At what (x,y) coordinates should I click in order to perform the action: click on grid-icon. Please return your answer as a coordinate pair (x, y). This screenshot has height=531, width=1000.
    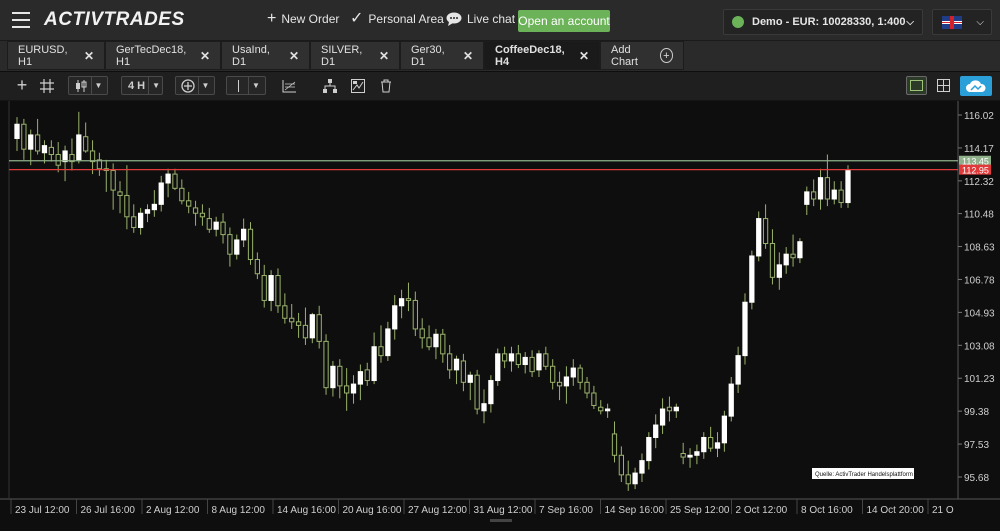
    Looking at the image, I should click on (47, 85).